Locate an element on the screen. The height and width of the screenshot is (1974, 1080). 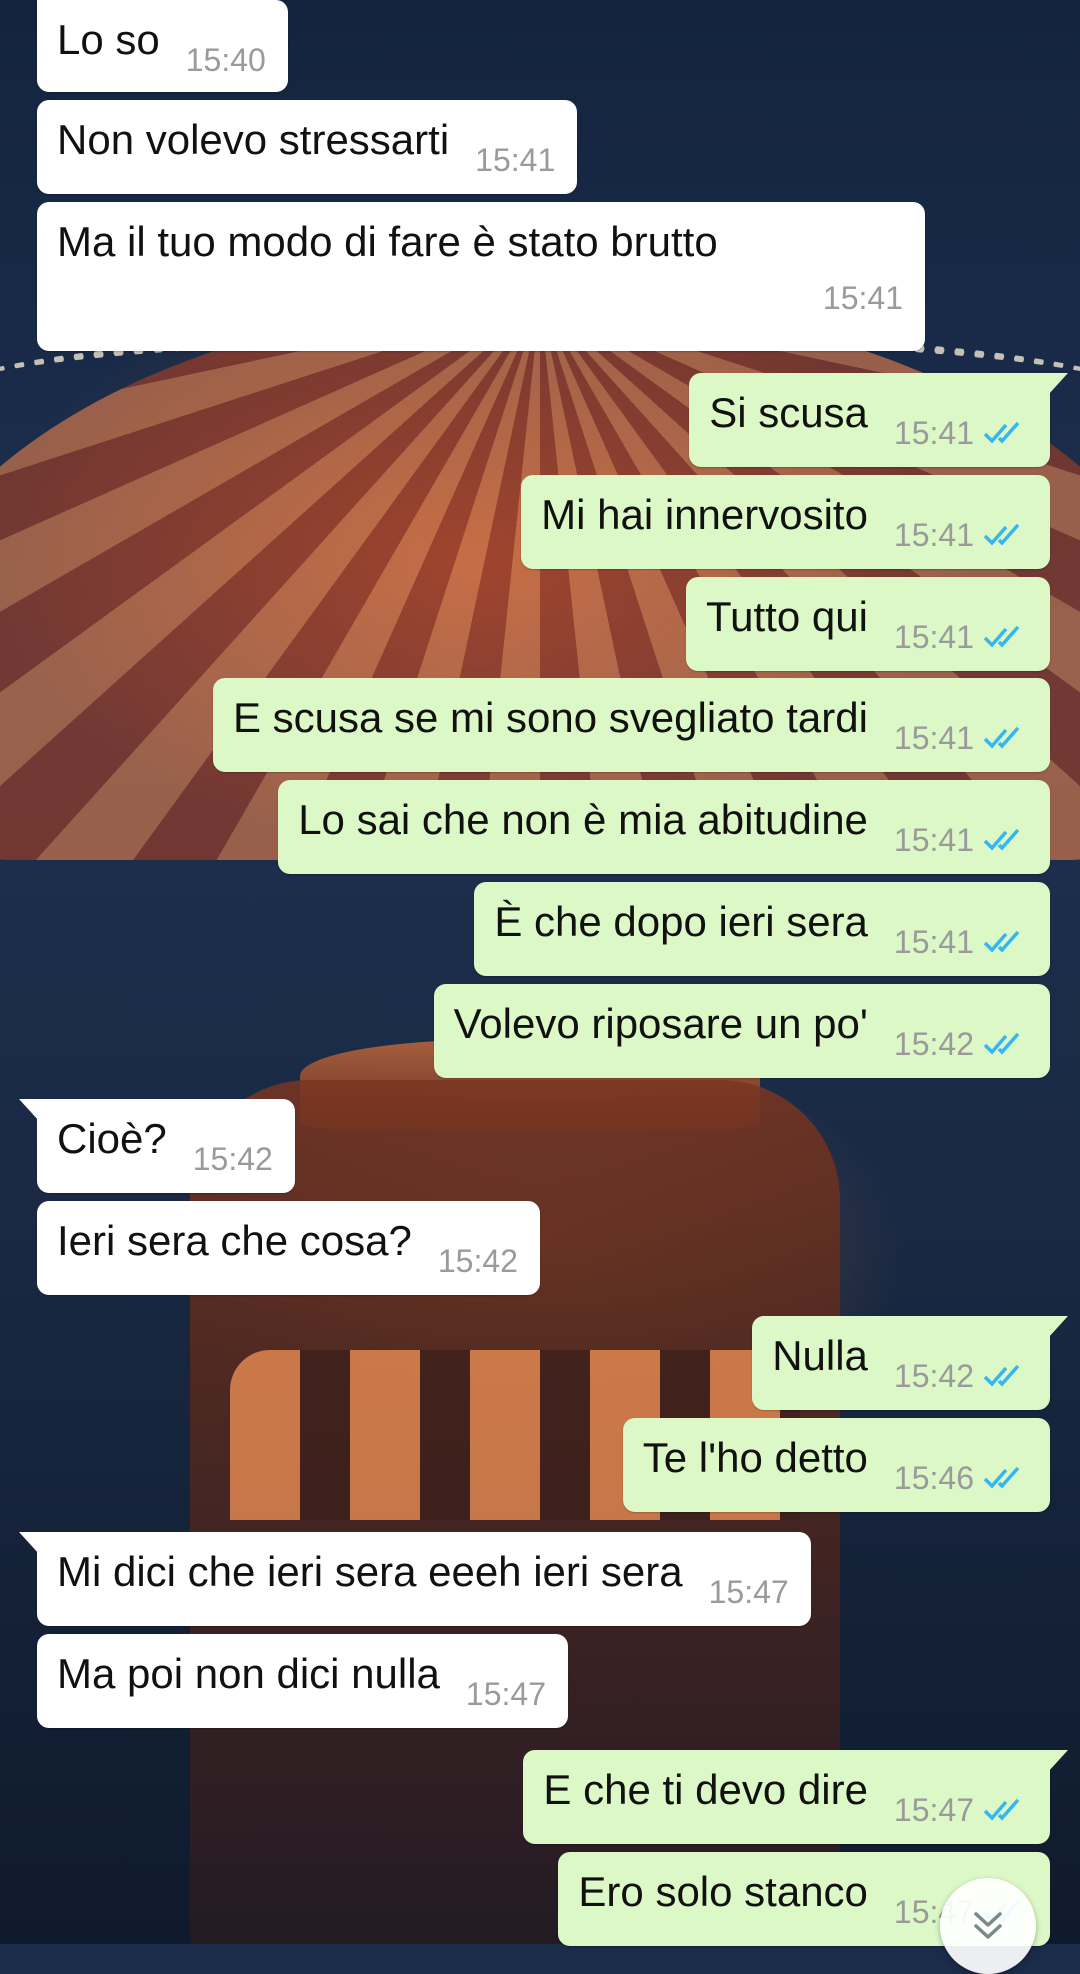
outgoing-message: Si scusa 15:41 is located at coordinates (878, 420).